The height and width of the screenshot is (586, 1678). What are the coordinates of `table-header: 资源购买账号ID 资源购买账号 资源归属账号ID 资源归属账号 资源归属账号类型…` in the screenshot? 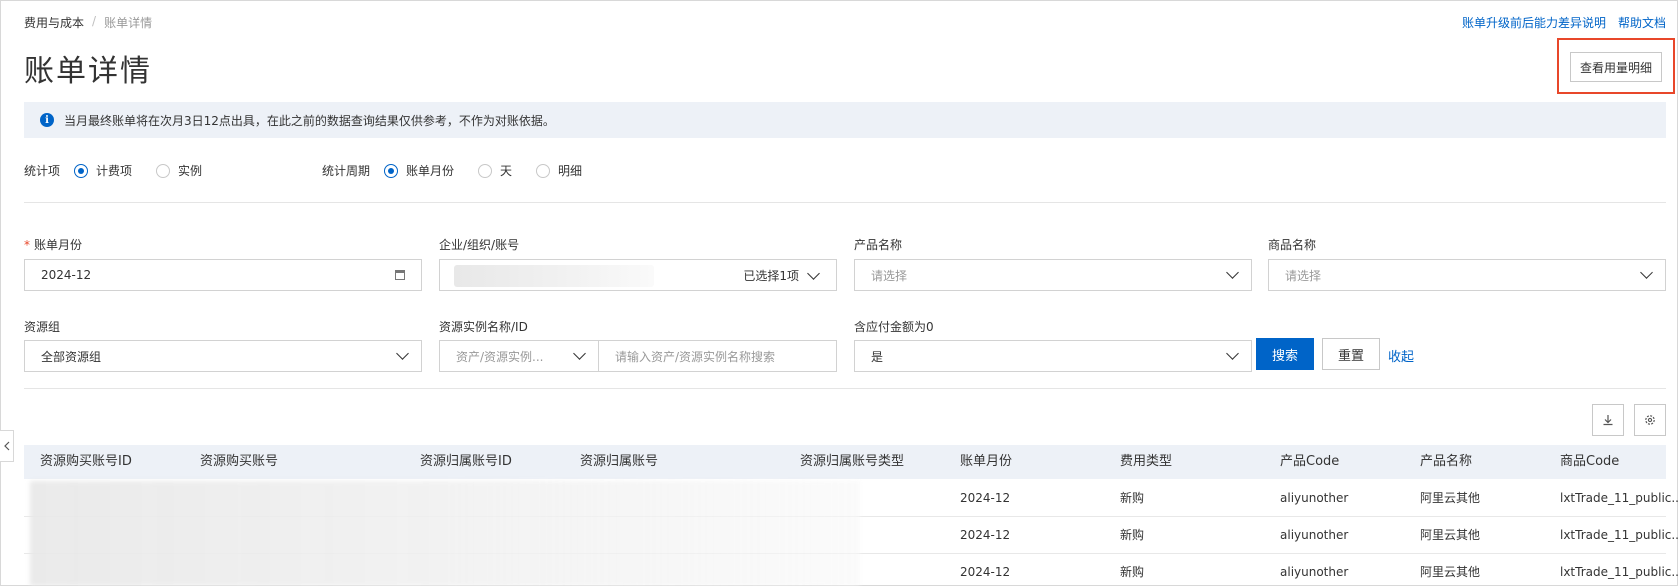 It's located at (845, 462).